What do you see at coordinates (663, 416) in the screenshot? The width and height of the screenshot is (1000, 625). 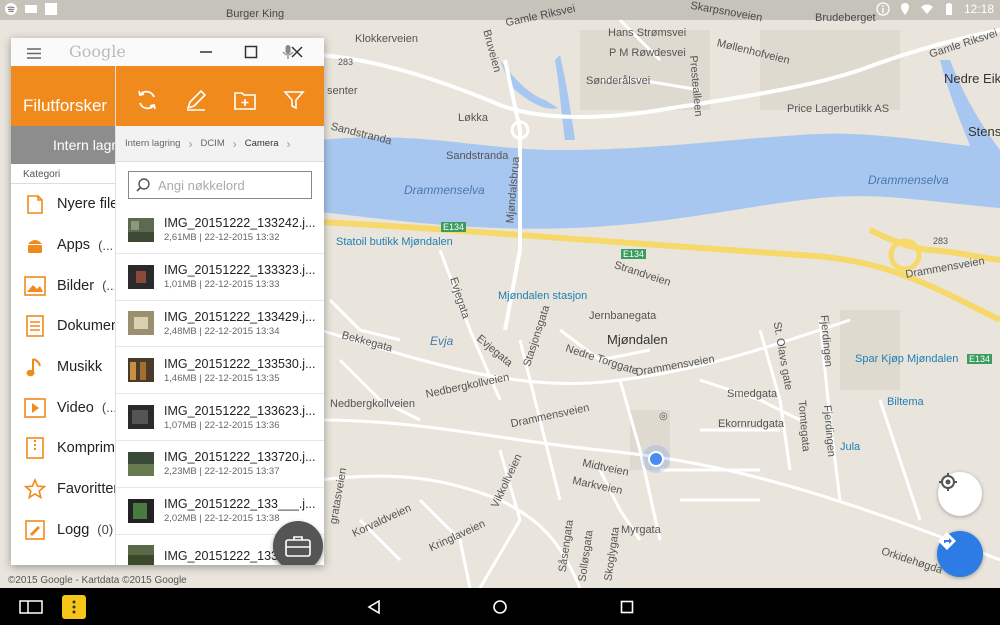 I see `map-poi-icon: ◎` at bounding box center [663, 416].